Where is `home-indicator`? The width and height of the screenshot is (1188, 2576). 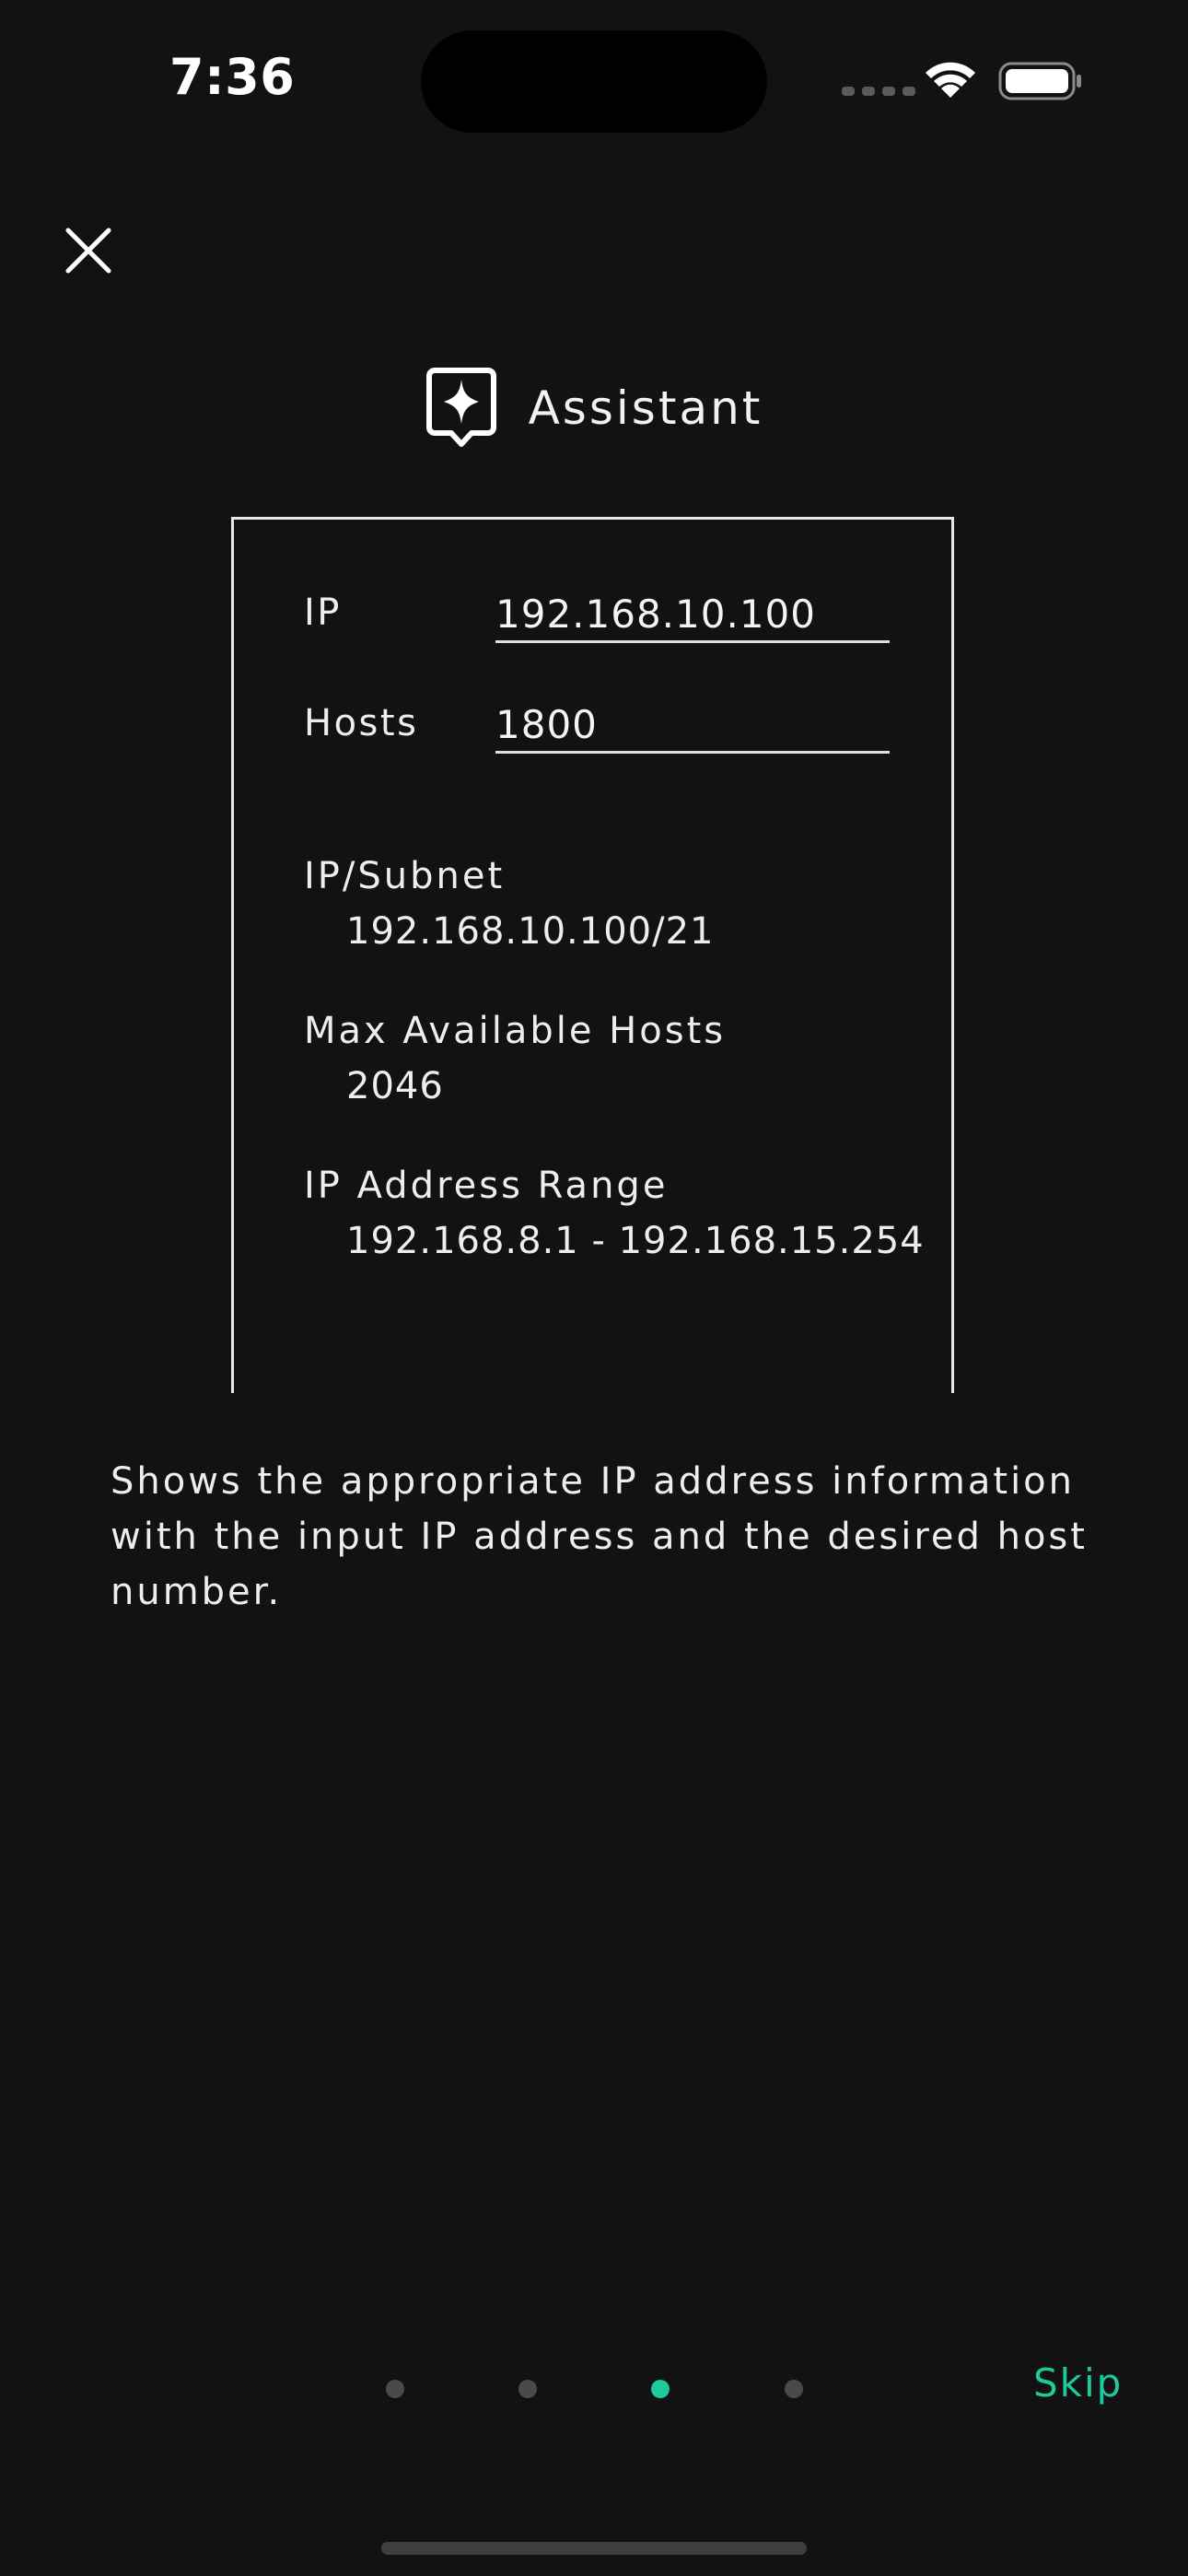 home-indicator is located at coordinates (594, 2548).